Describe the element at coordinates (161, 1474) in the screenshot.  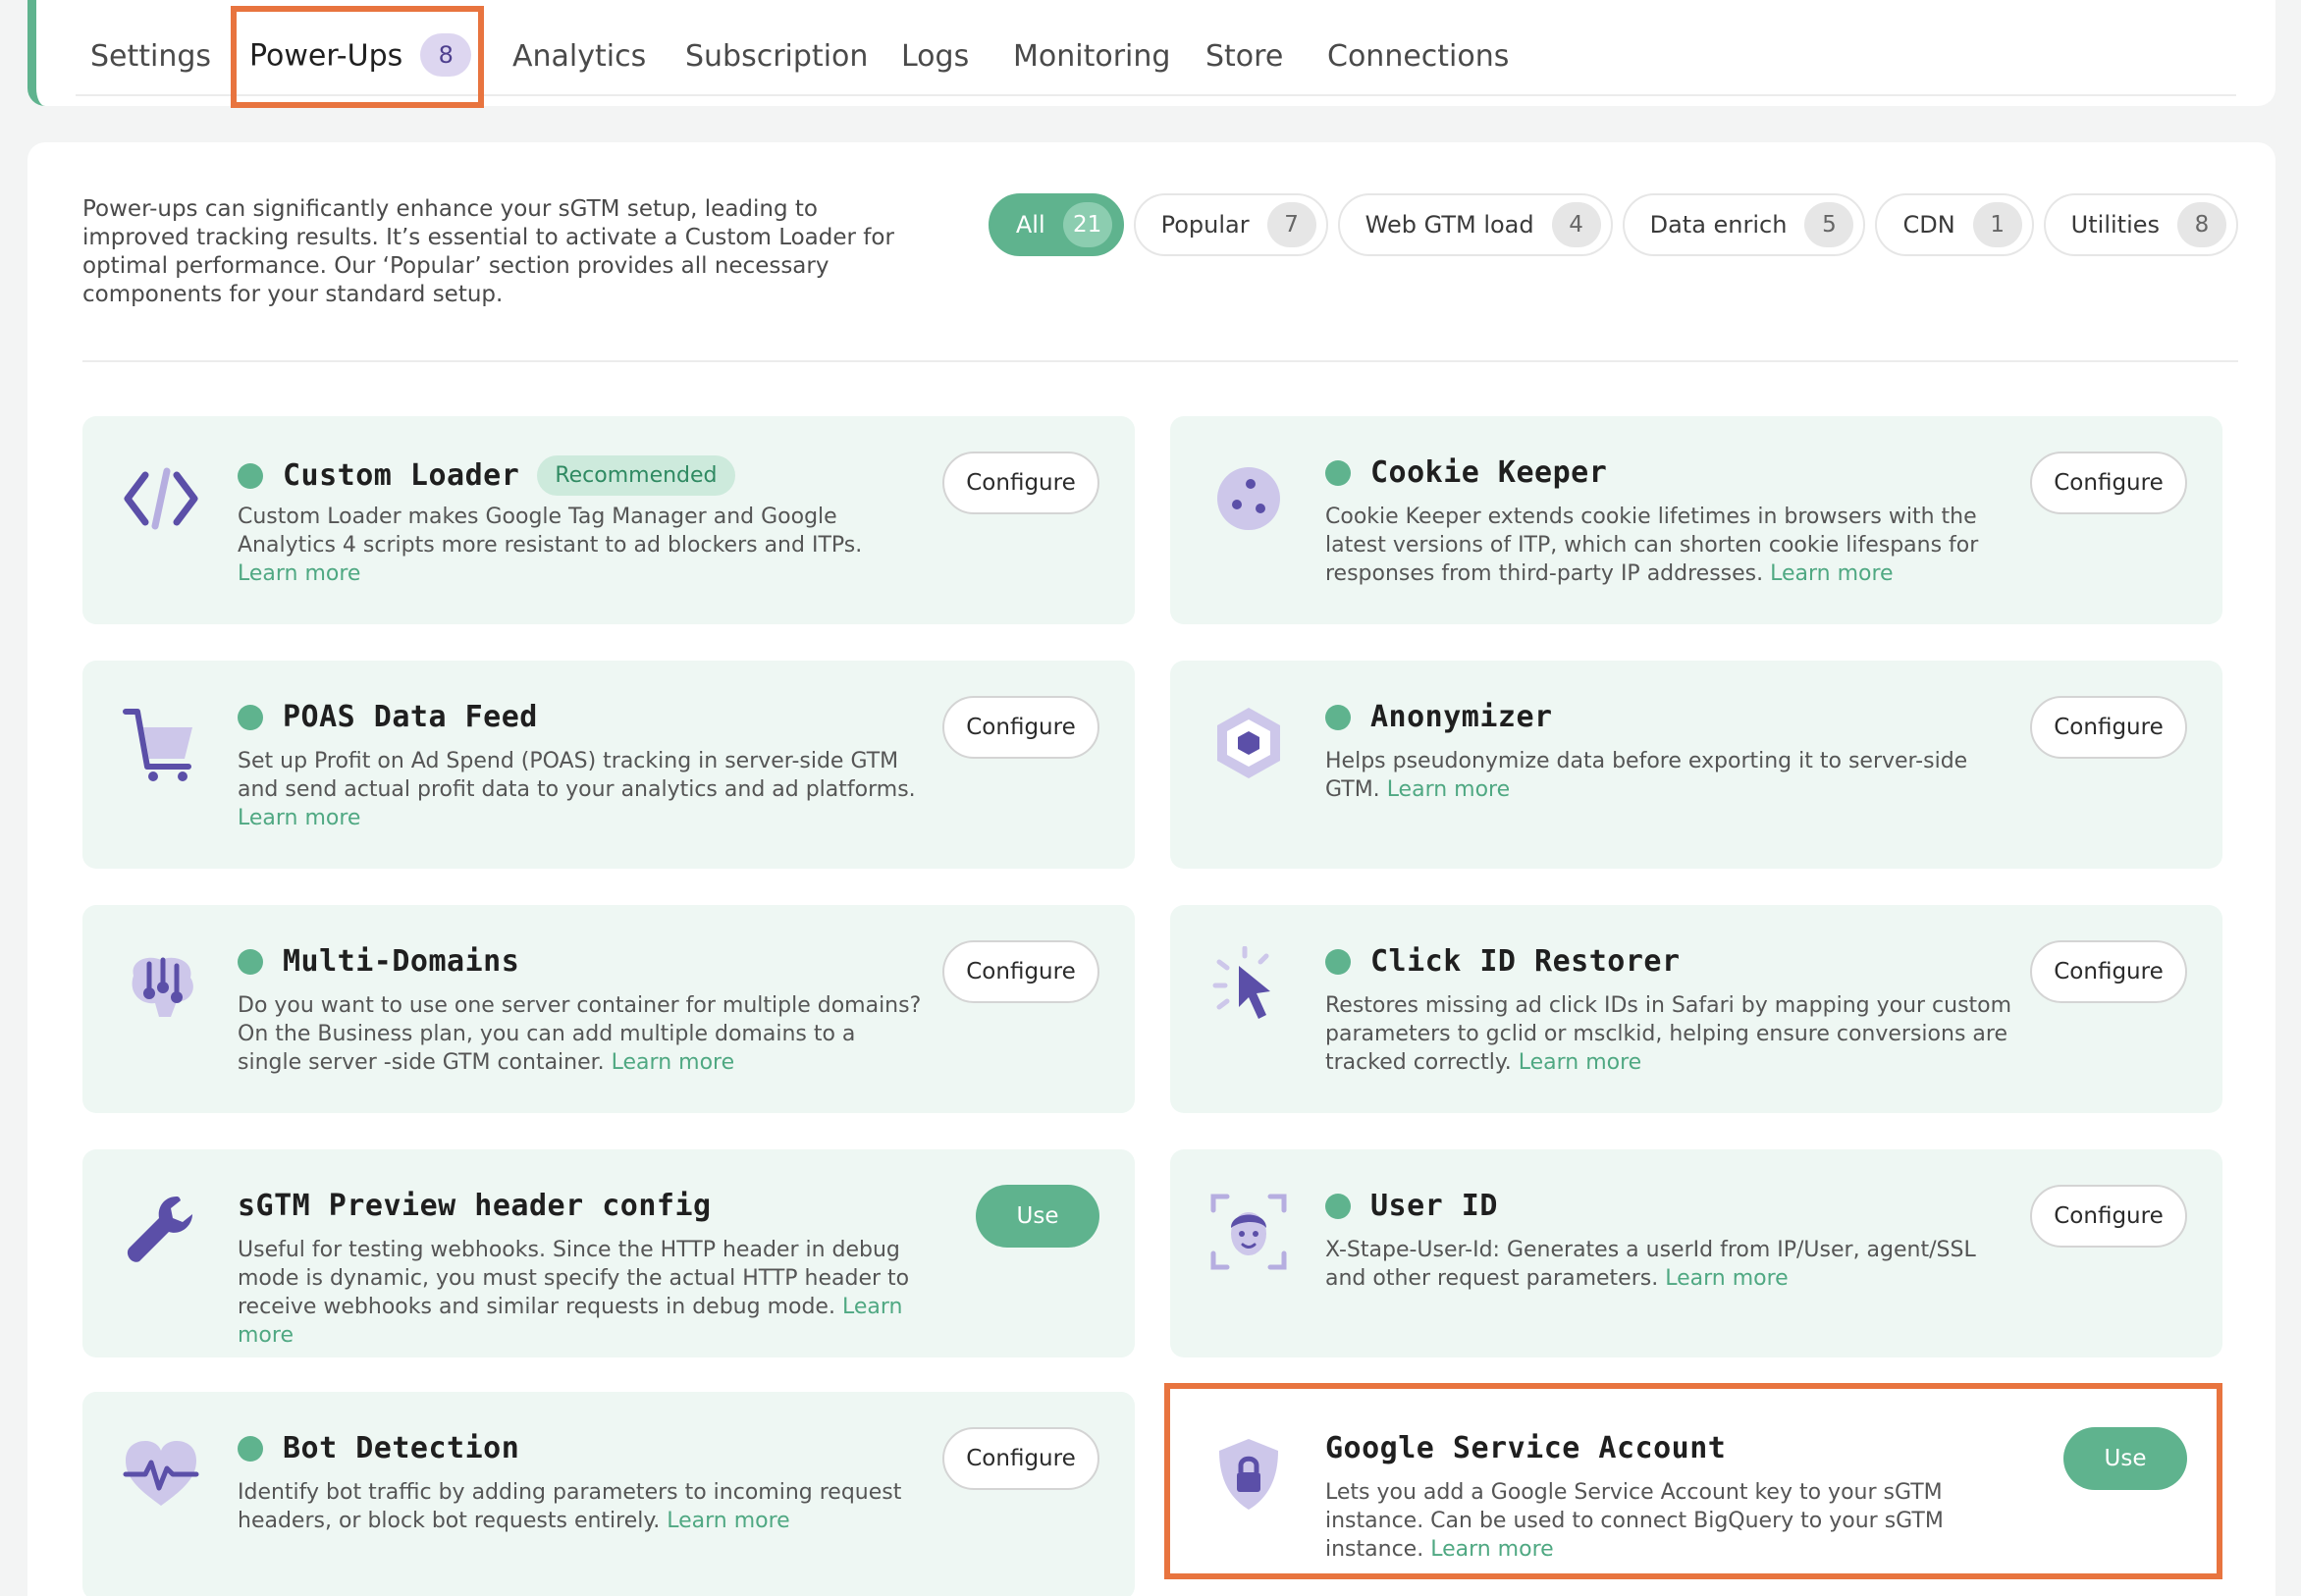
I see `heart-pulse-icon` at that location.